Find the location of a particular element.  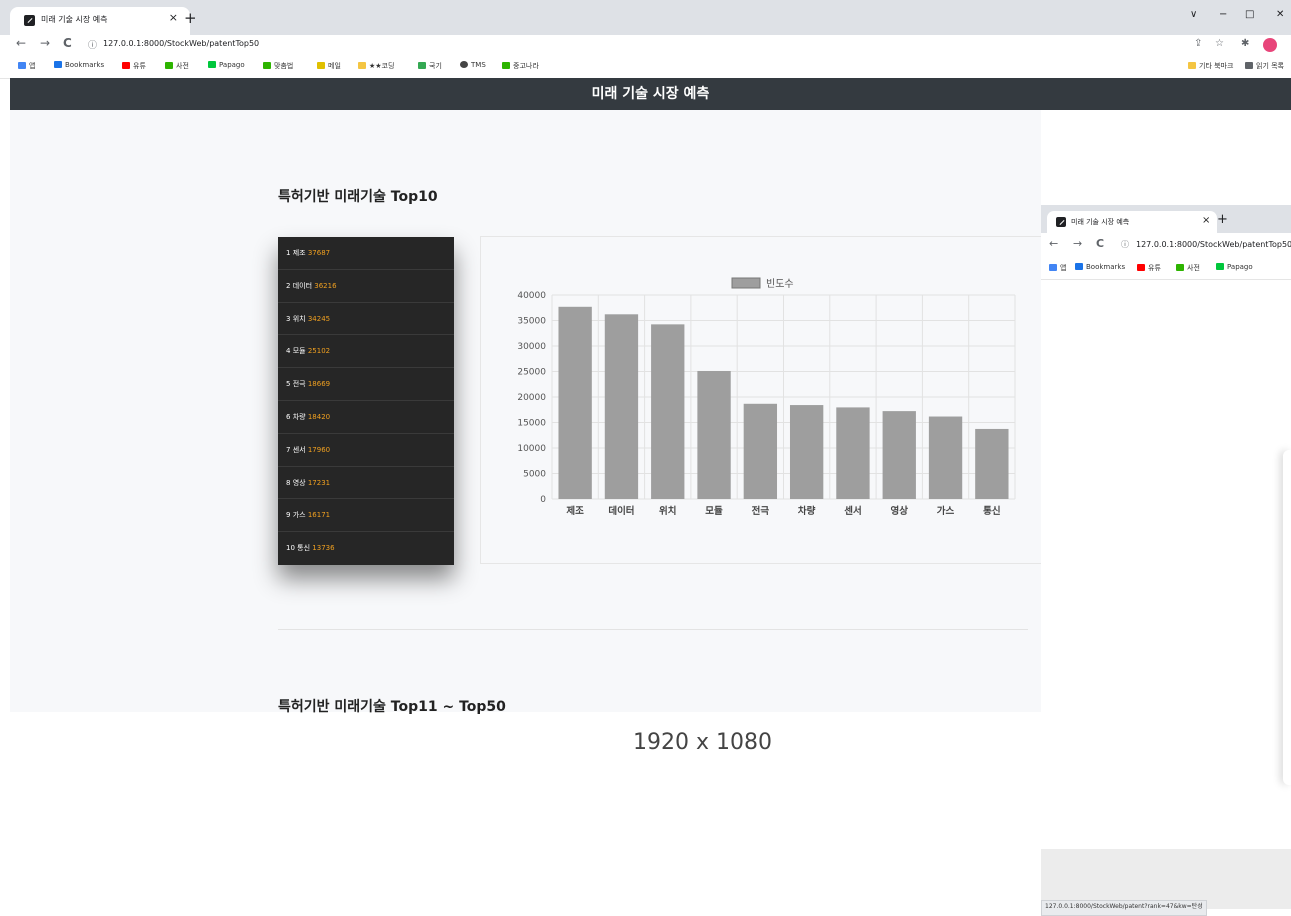

extensions-puzzle-icon: ✱ is located at coordinates (1245, 43).